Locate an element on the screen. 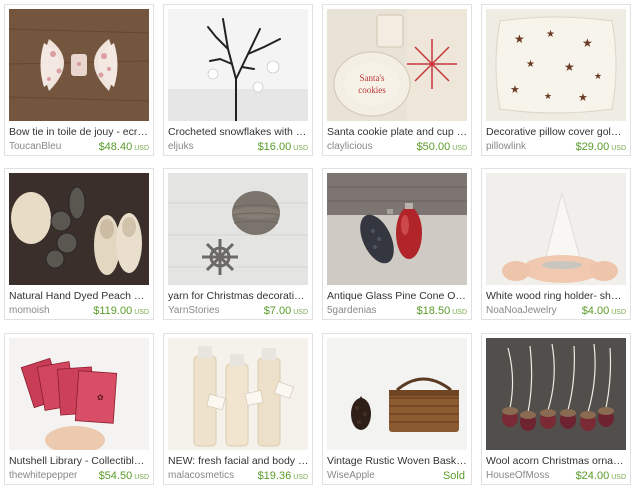 The width and height of the screenshot is (640, 492). listing-title: Decorative pillow cover gold stars is located at coordinates (556, 132).